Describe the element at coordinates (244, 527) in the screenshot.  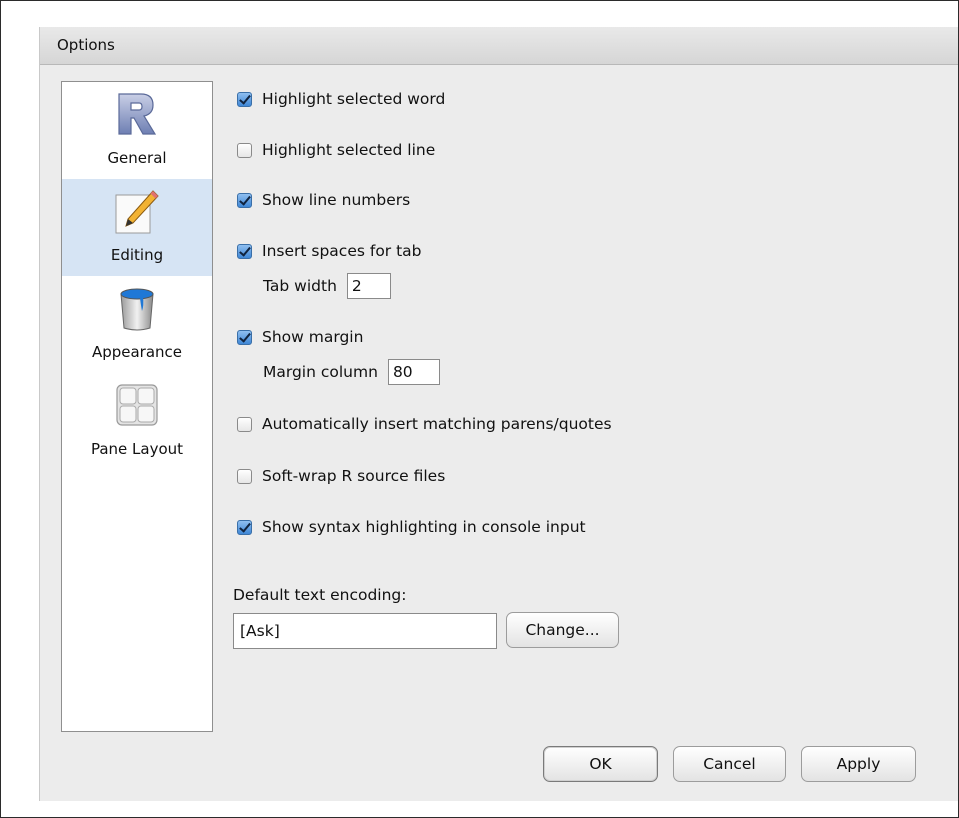
I see `syntax-console-checkbox` at that location.